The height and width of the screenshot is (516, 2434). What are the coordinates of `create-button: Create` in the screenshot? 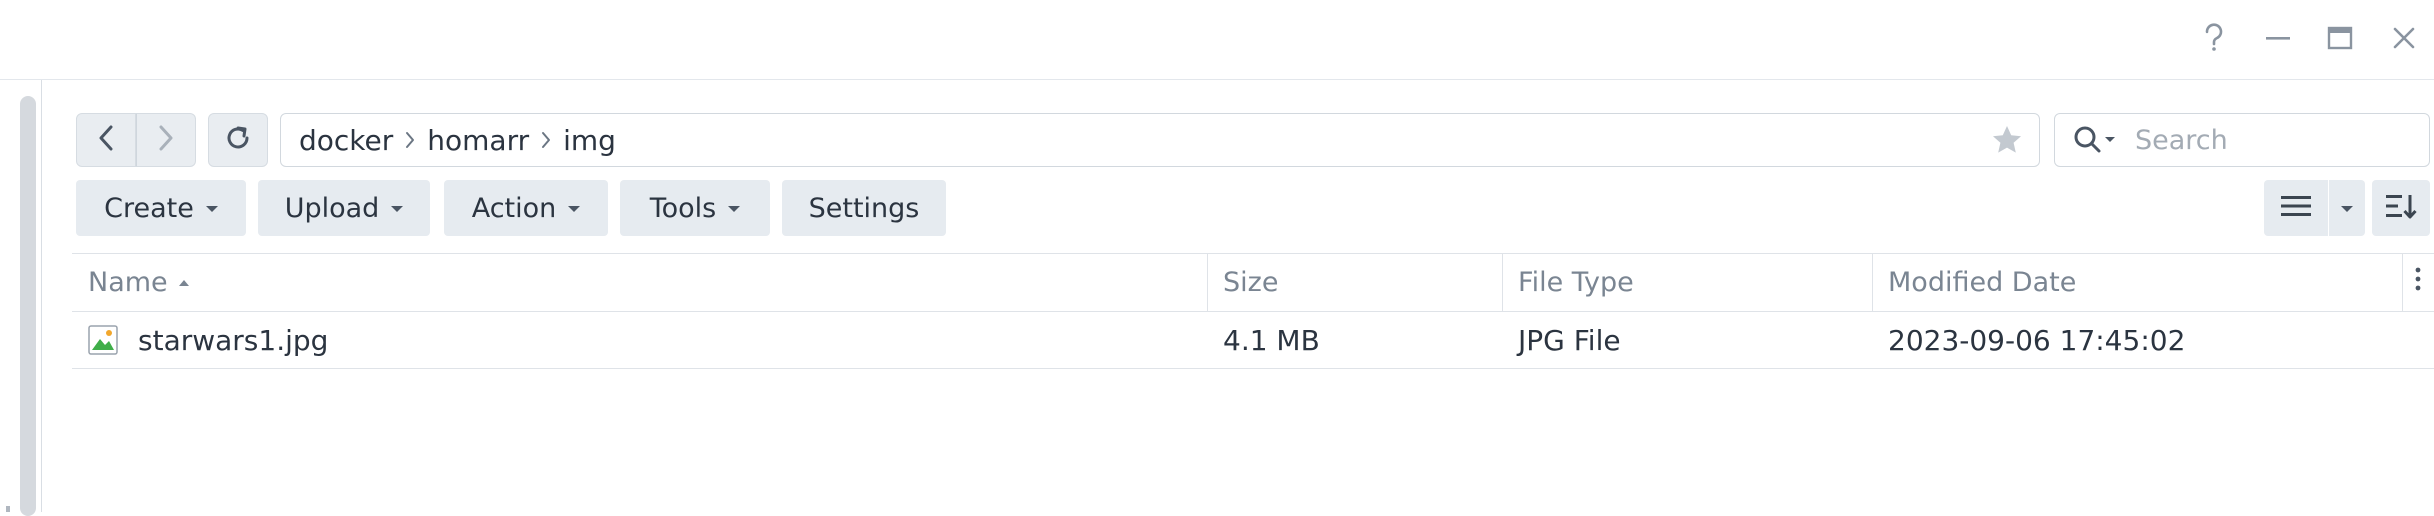 It's located at (161, 208).